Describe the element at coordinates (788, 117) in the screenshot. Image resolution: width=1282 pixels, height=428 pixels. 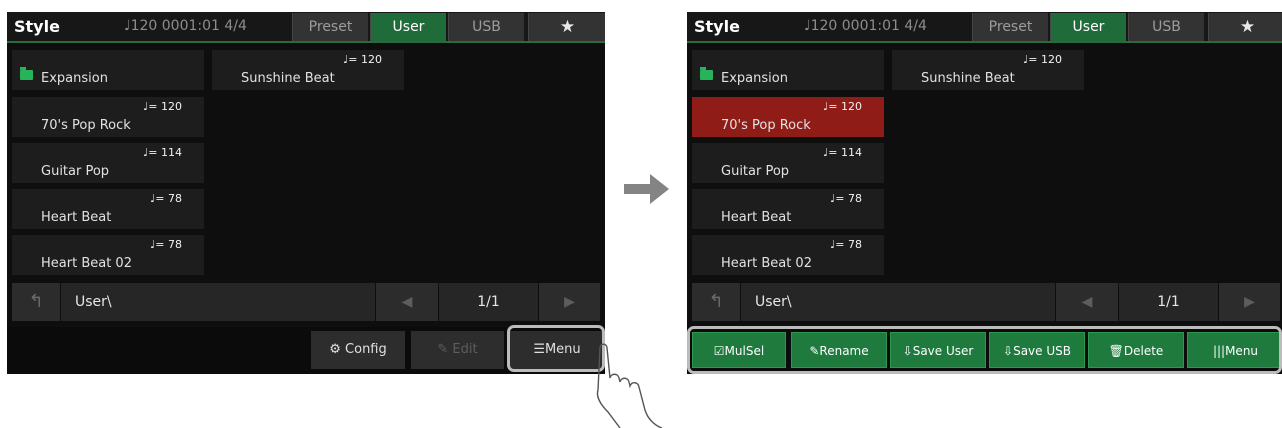
I see `list-item-selected: ♩= 120 70's Pop Rock` at that location.